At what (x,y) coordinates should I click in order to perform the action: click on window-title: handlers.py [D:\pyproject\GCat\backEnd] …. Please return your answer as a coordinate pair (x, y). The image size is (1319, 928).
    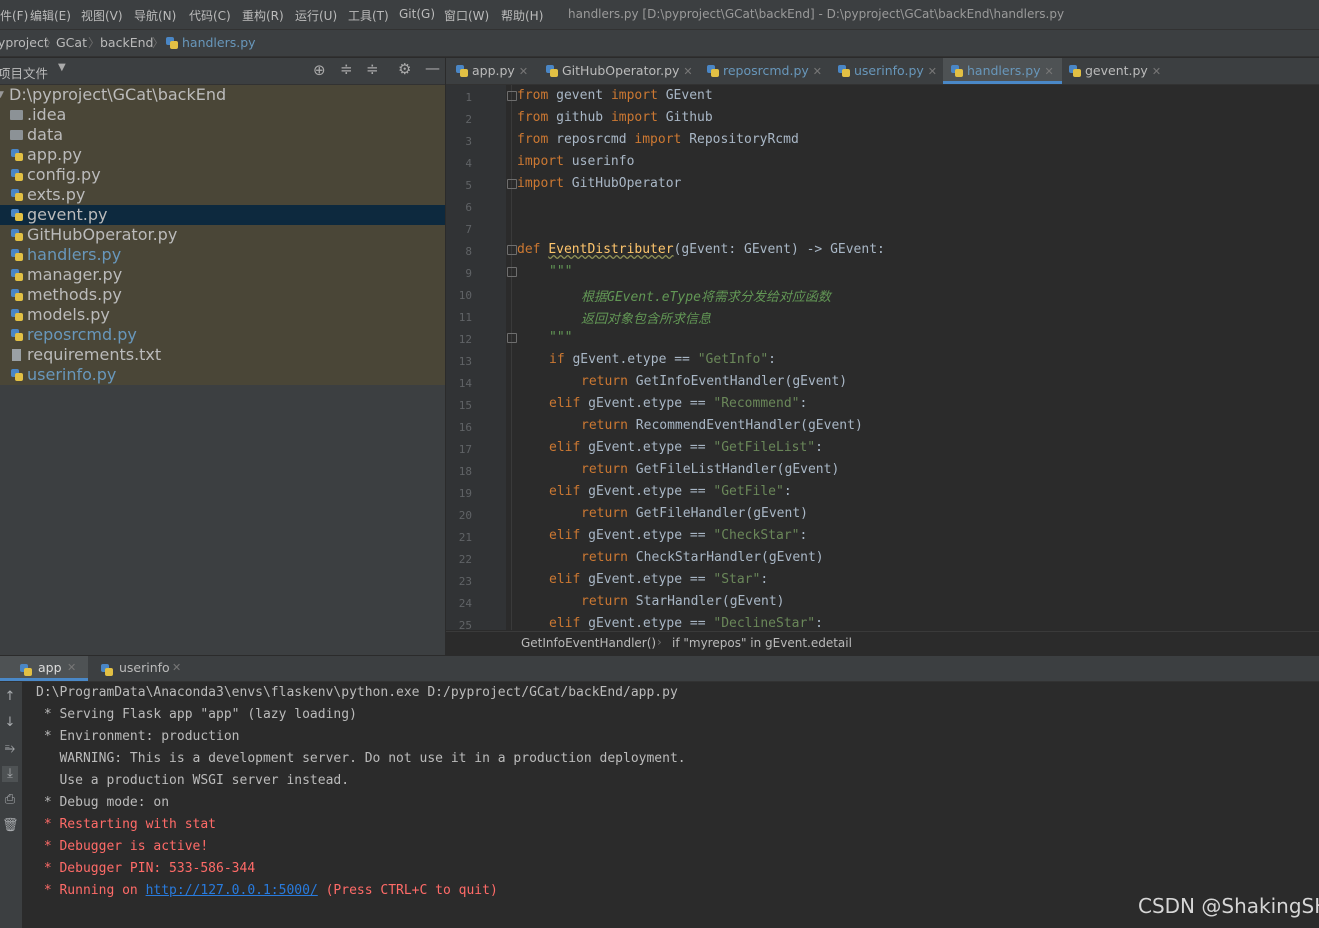
    Looking at the image, I should click on (816, 14).